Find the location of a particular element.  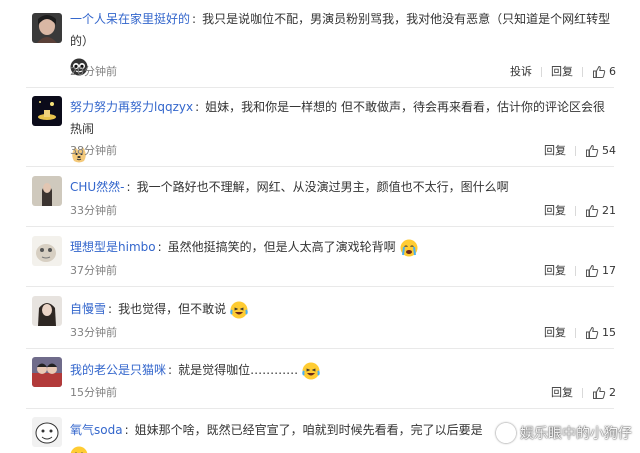

username-link: 氧气soda is located at coordinates (96, 430).